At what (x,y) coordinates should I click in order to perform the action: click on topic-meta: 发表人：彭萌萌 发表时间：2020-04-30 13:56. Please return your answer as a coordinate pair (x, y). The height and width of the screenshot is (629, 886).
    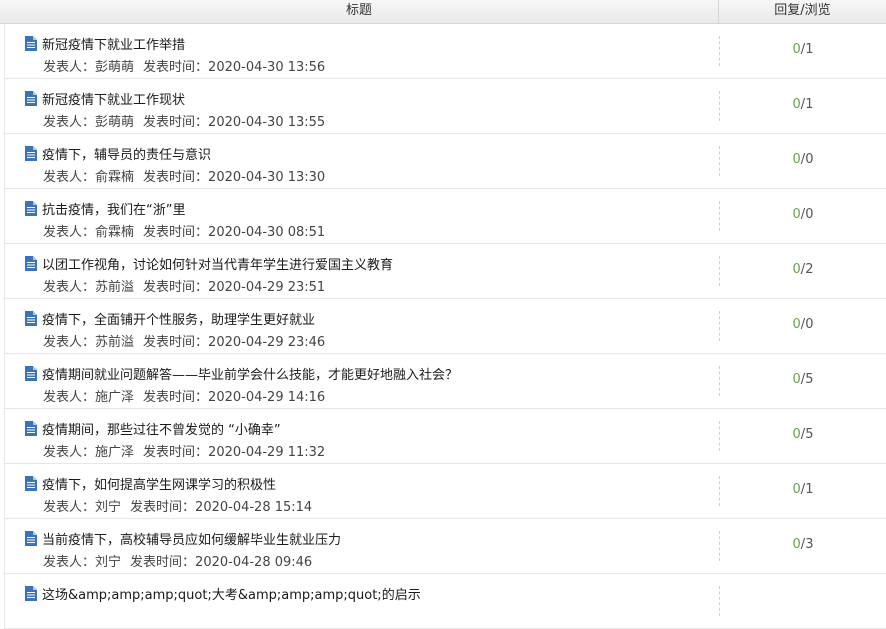
    Looking at the image, I should click on (184, 65).